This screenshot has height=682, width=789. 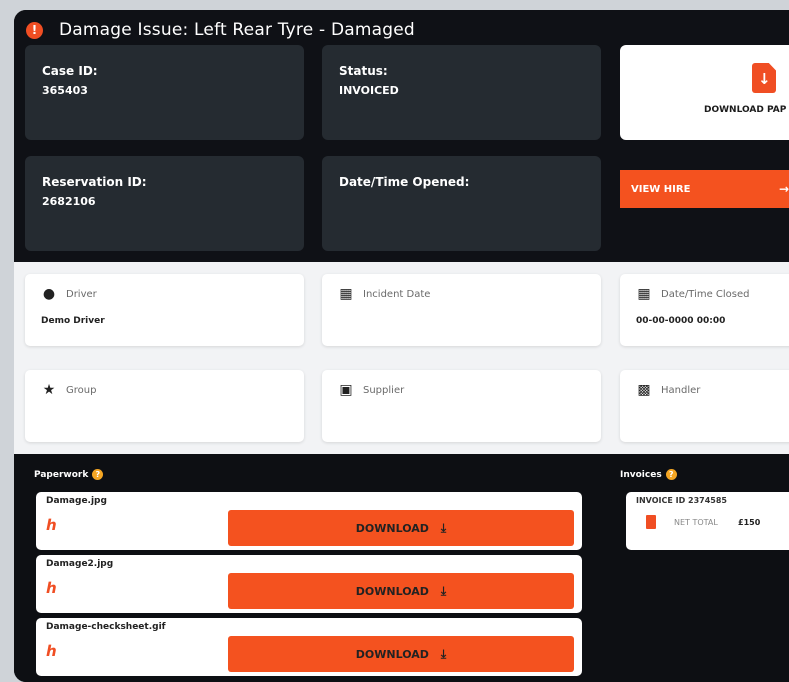 What do you see at coordinates (704, 406) in the screenshot?
I see `handler-card: ▩ Handler` at bounding box center [704, 406].